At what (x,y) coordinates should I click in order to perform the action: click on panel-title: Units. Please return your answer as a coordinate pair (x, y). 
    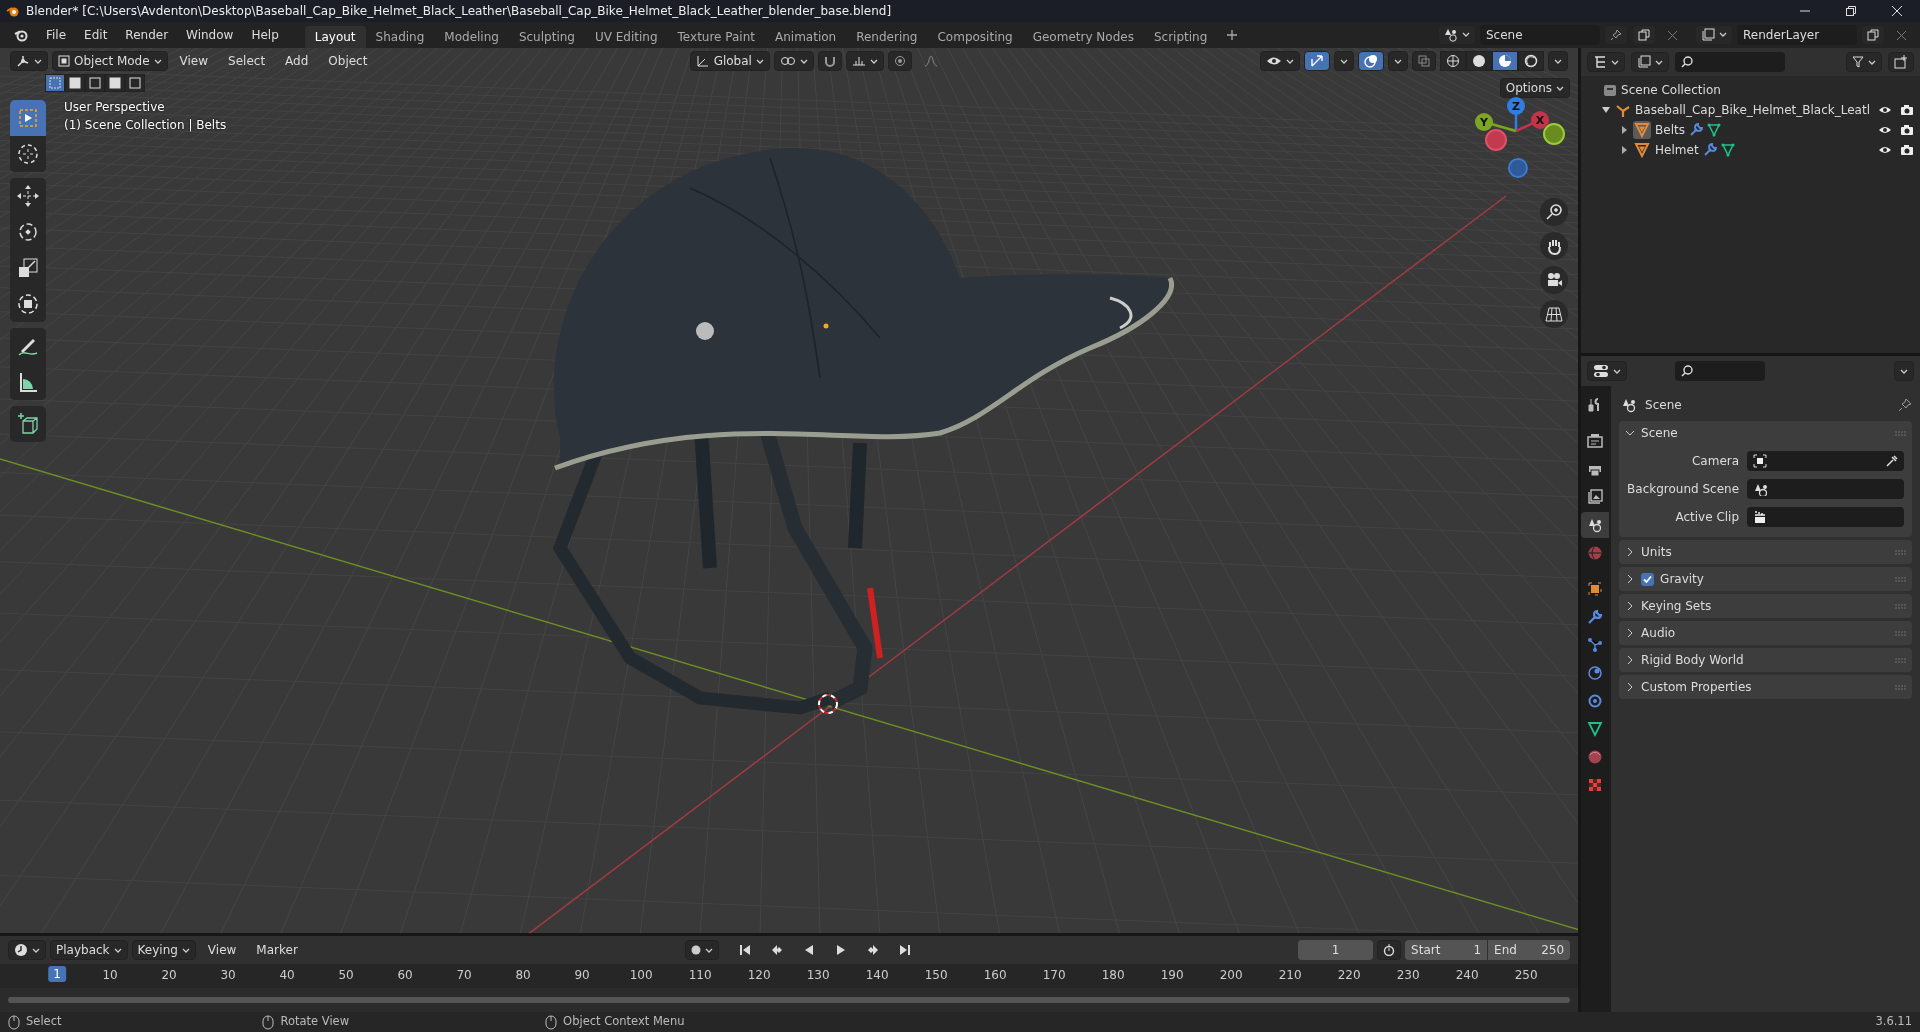
    Looking at the image, I should click on (1656, 552).